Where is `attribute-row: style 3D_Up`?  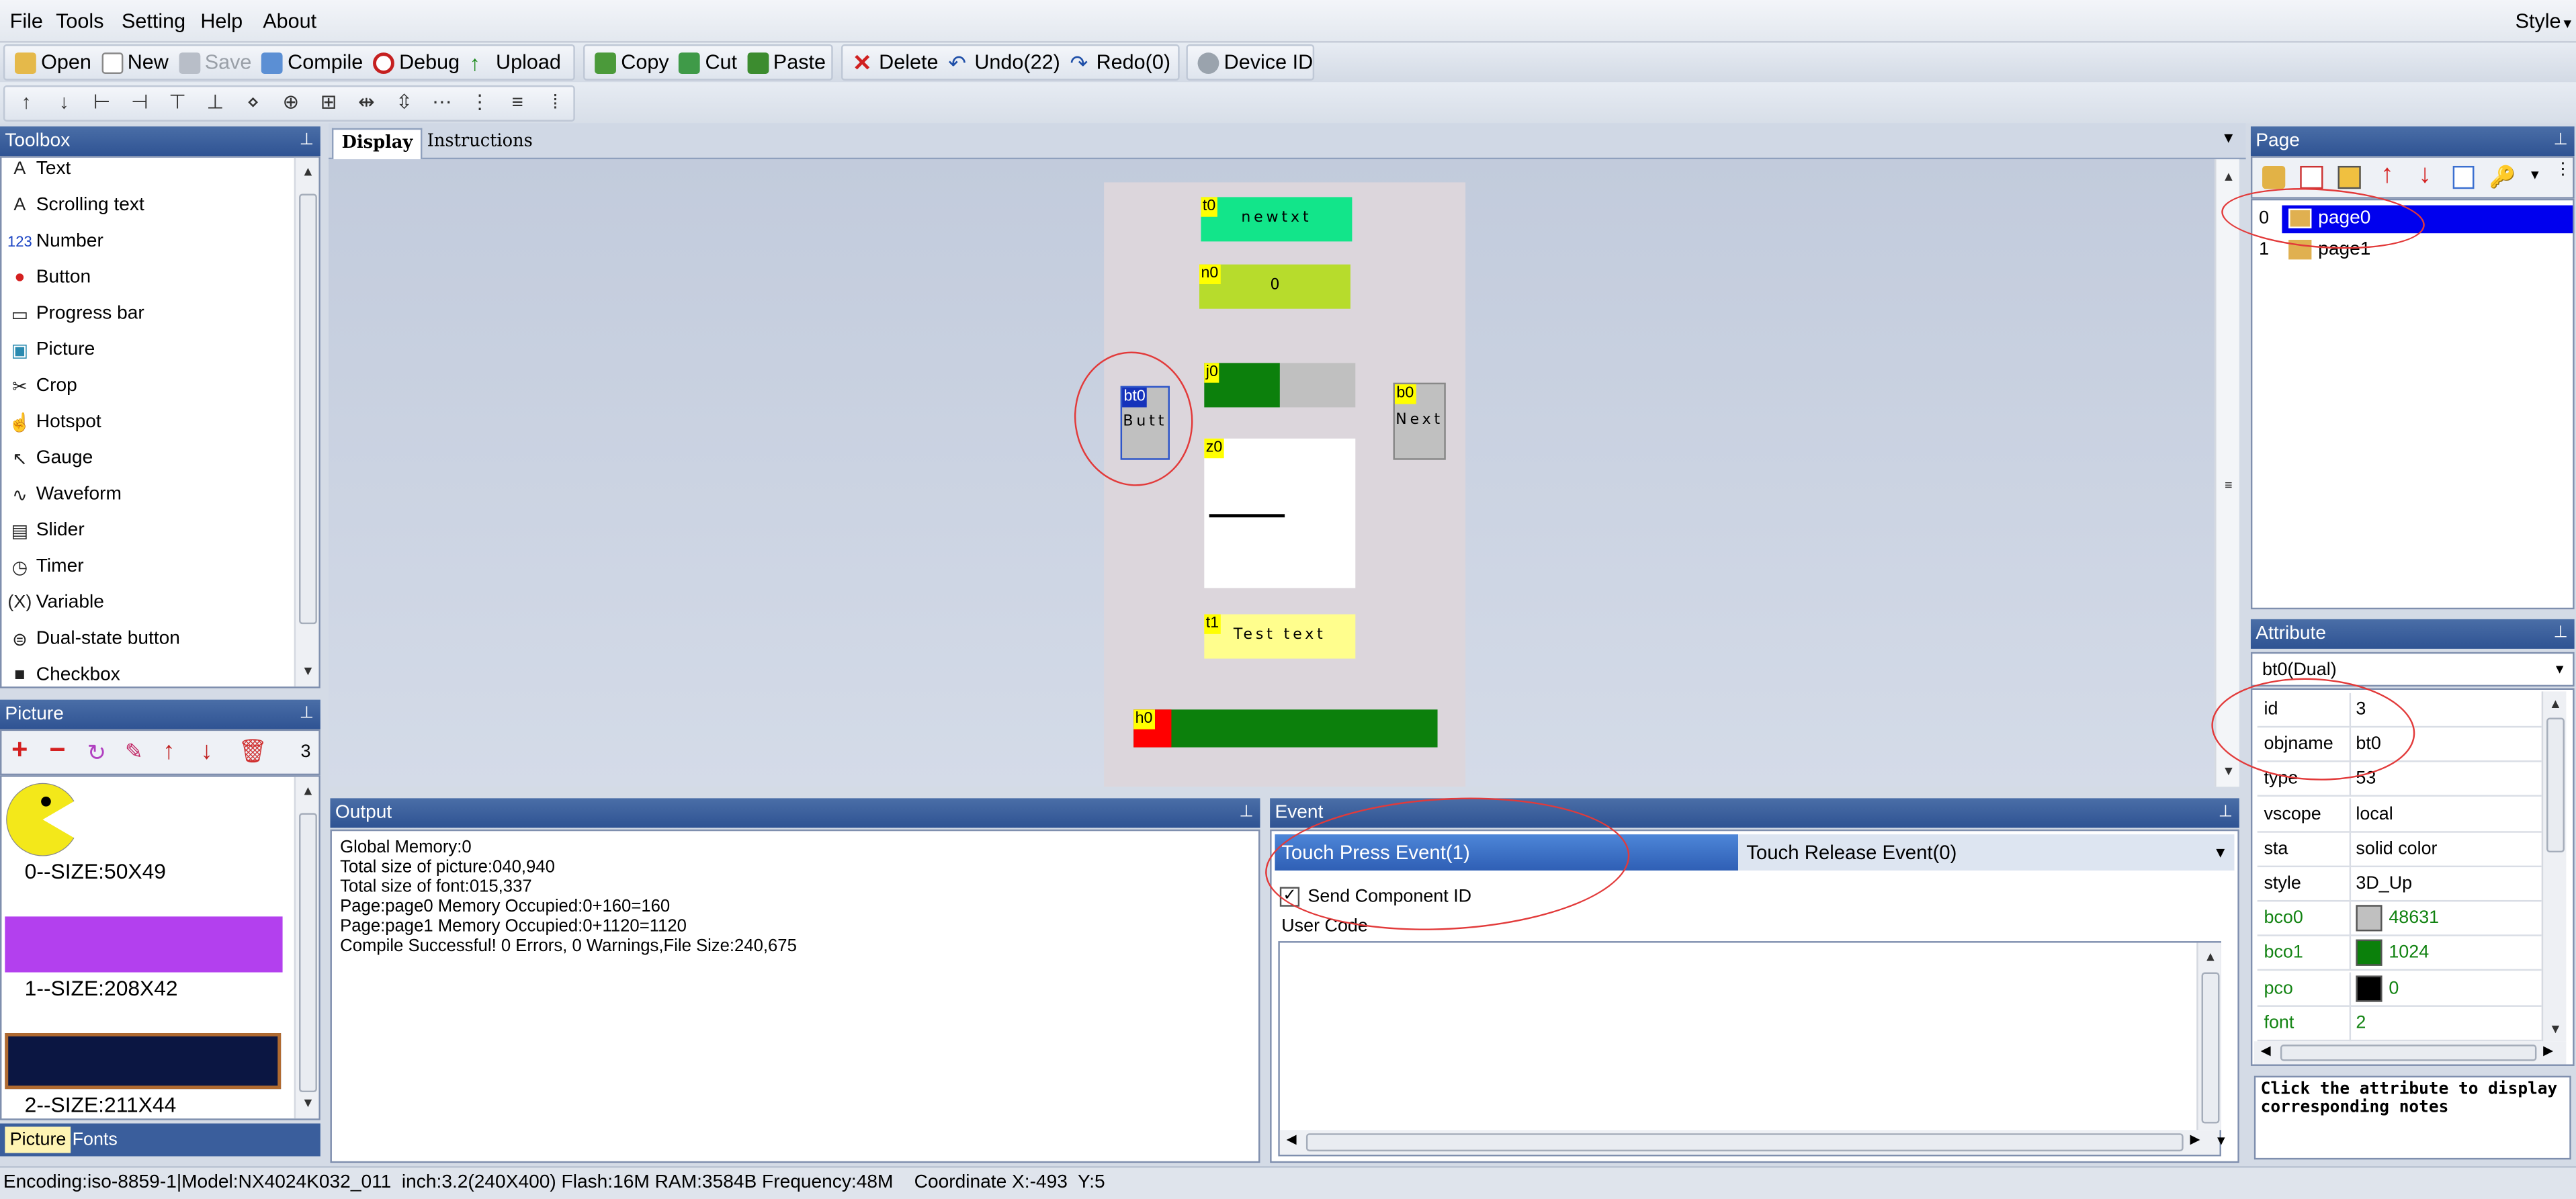 attribute-row: style 3D_Up is located at coordinates (2399, 884).